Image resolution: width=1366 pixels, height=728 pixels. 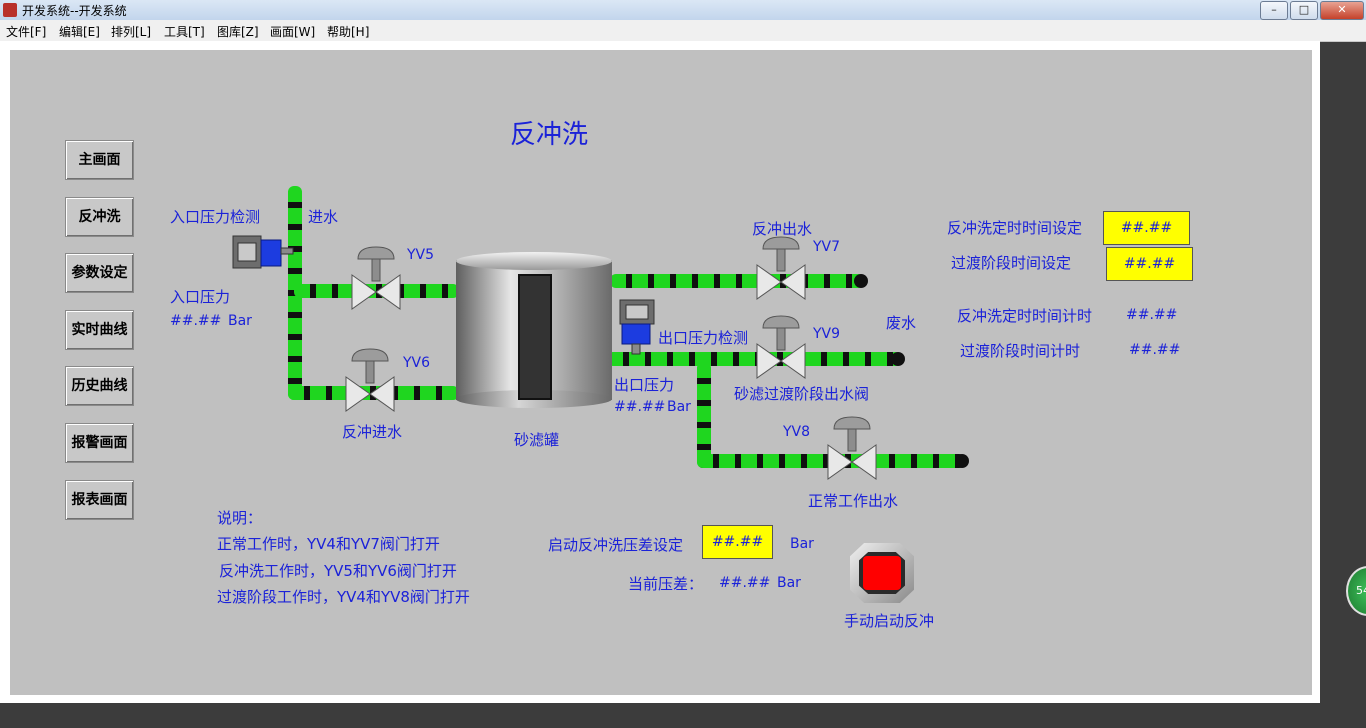 What do you see at coordinates (901, 323) in the screenshot?
I see `waste-water-label: 废水` at bounding box center [901, 323].